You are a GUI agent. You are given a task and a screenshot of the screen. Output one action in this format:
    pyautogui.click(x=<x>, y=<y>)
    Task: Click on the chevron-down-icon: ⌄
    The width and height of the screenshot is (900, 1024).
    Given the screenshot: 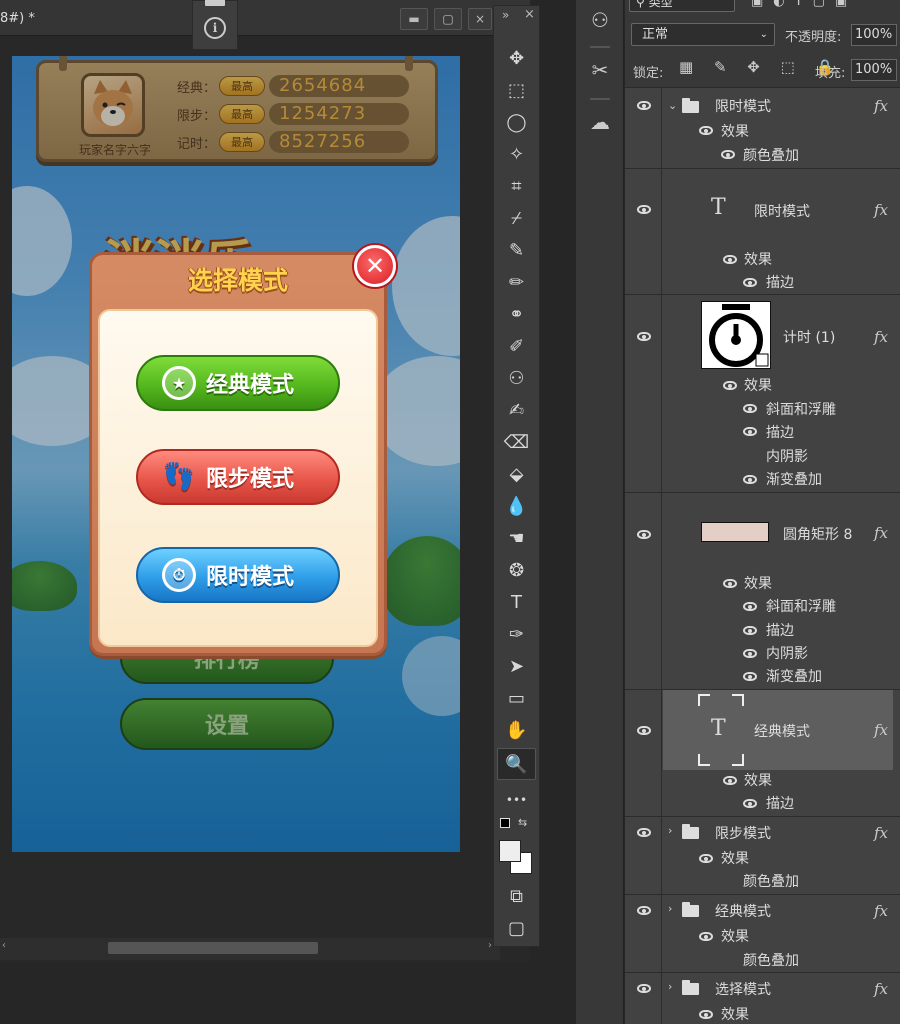 What is the action you would take?
    pyautogui.click(x=672, y=105)
    